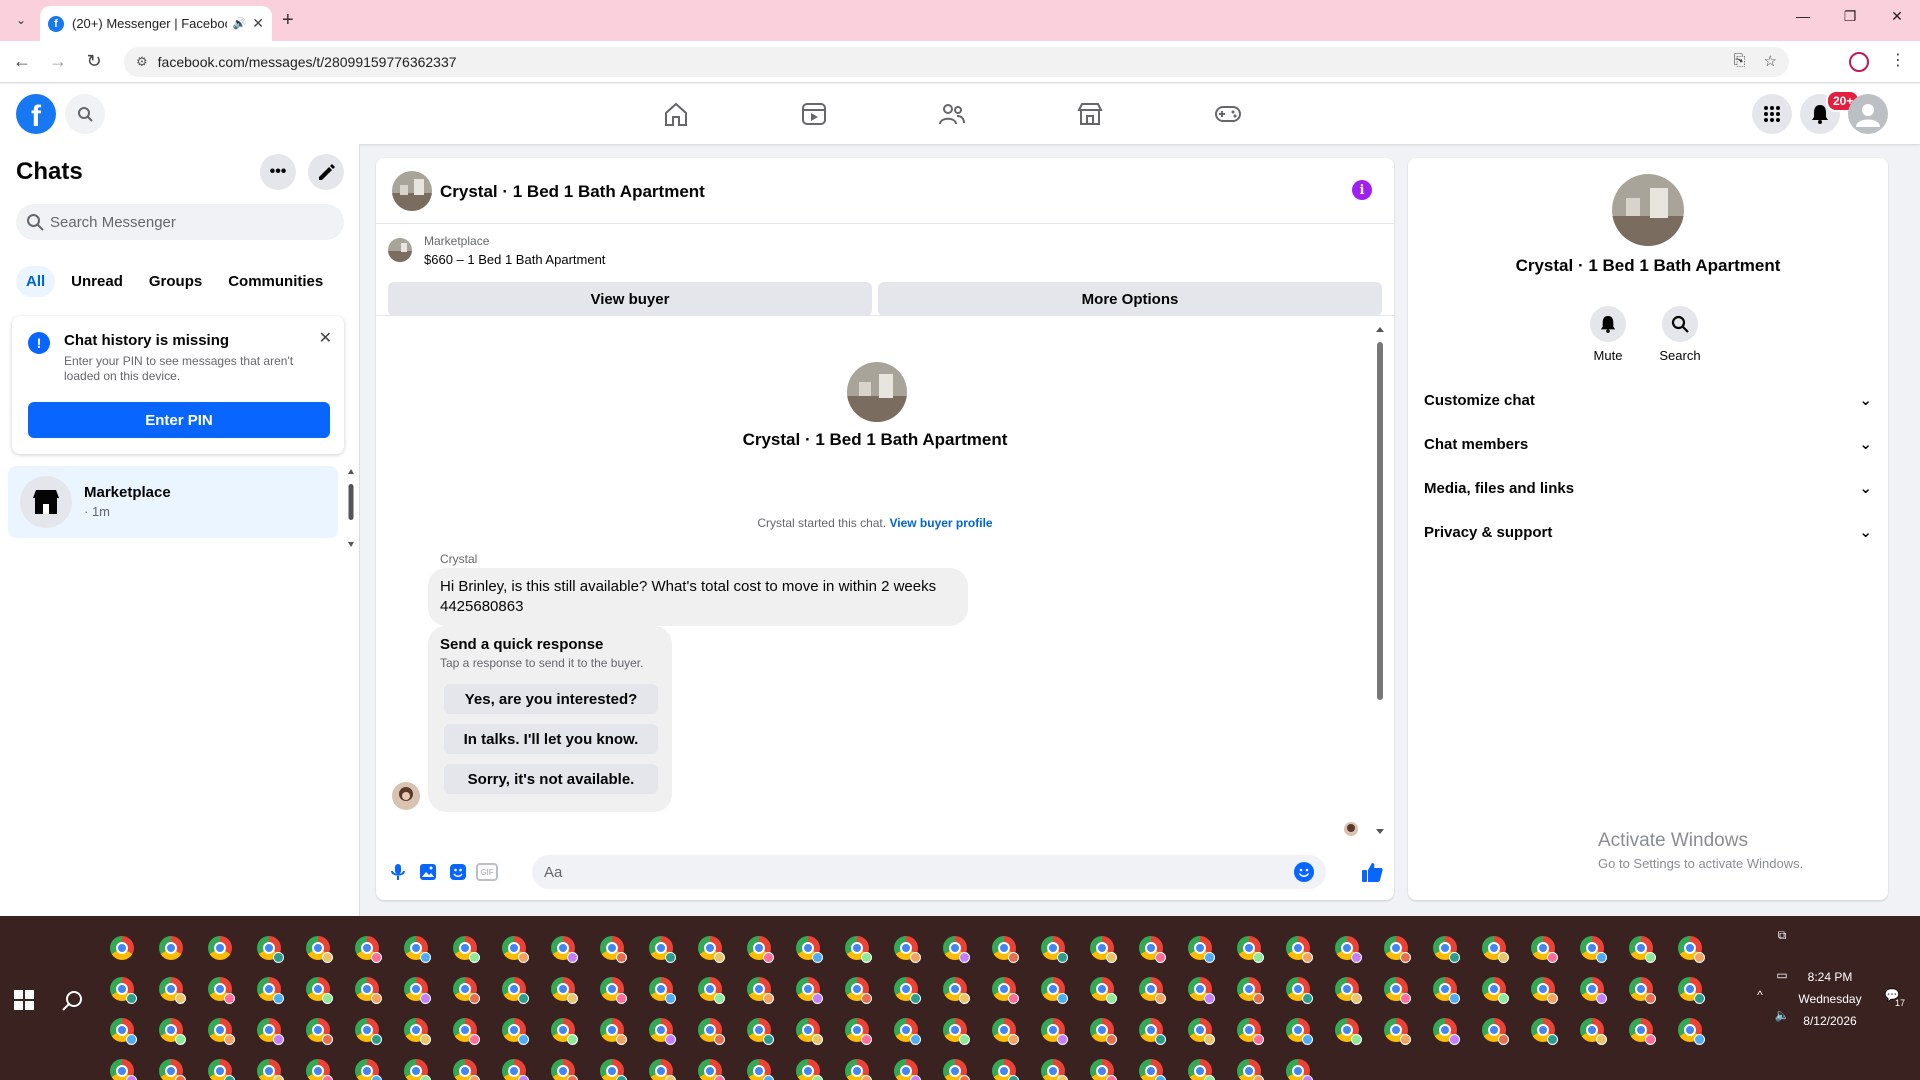  What do you see at coordinates (1803, 16) in the screenshot?
I see `minimize-button: —` at bounding box center [1803, 16].